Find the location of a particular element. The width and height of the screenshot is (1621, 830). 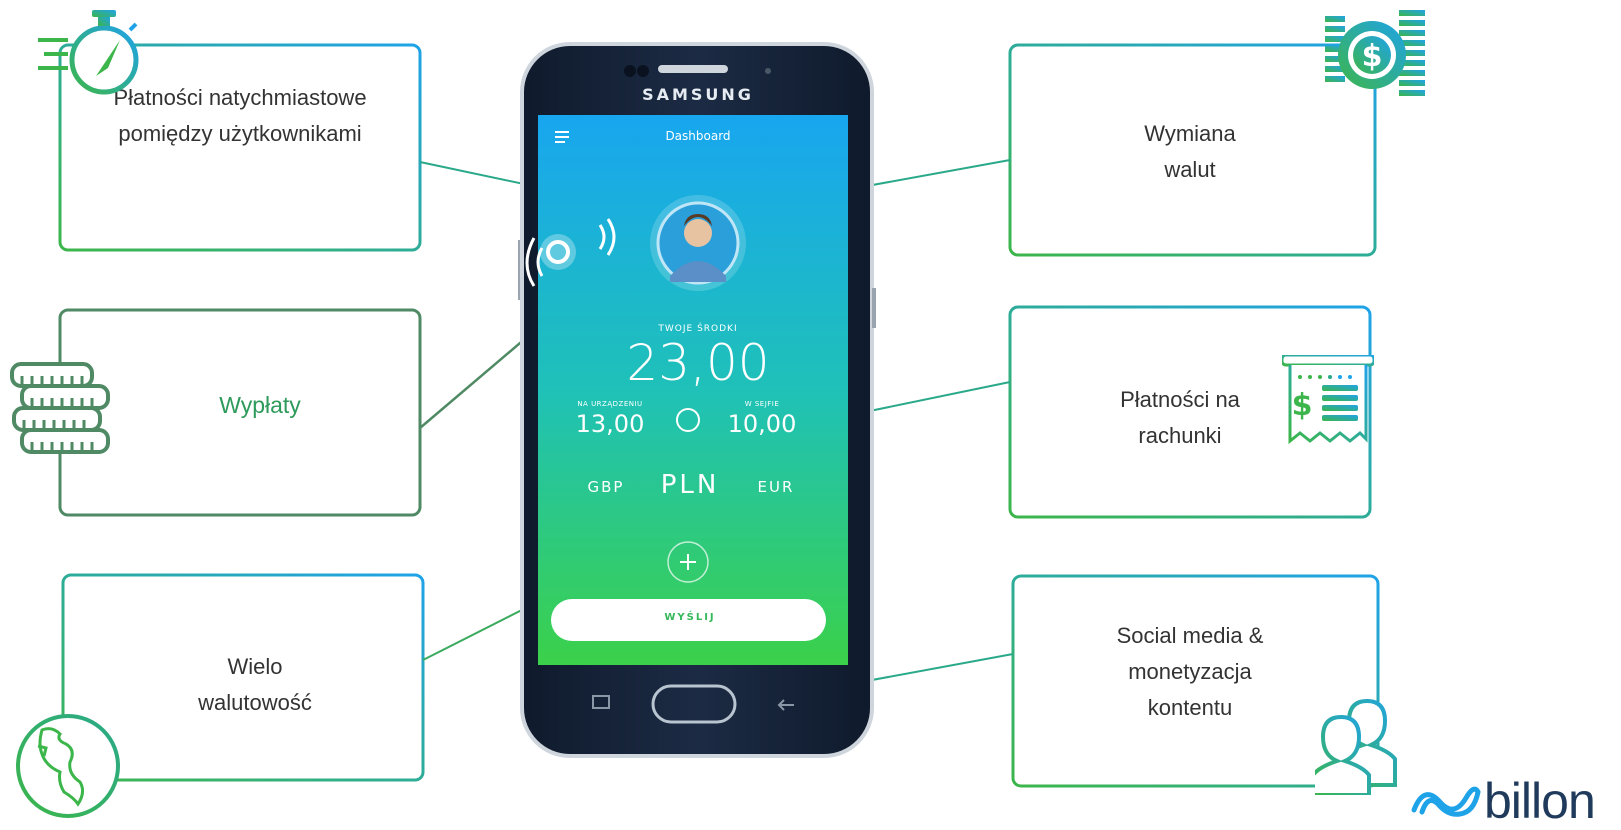

coin-stack-icon is located at coordinates (60, 408).